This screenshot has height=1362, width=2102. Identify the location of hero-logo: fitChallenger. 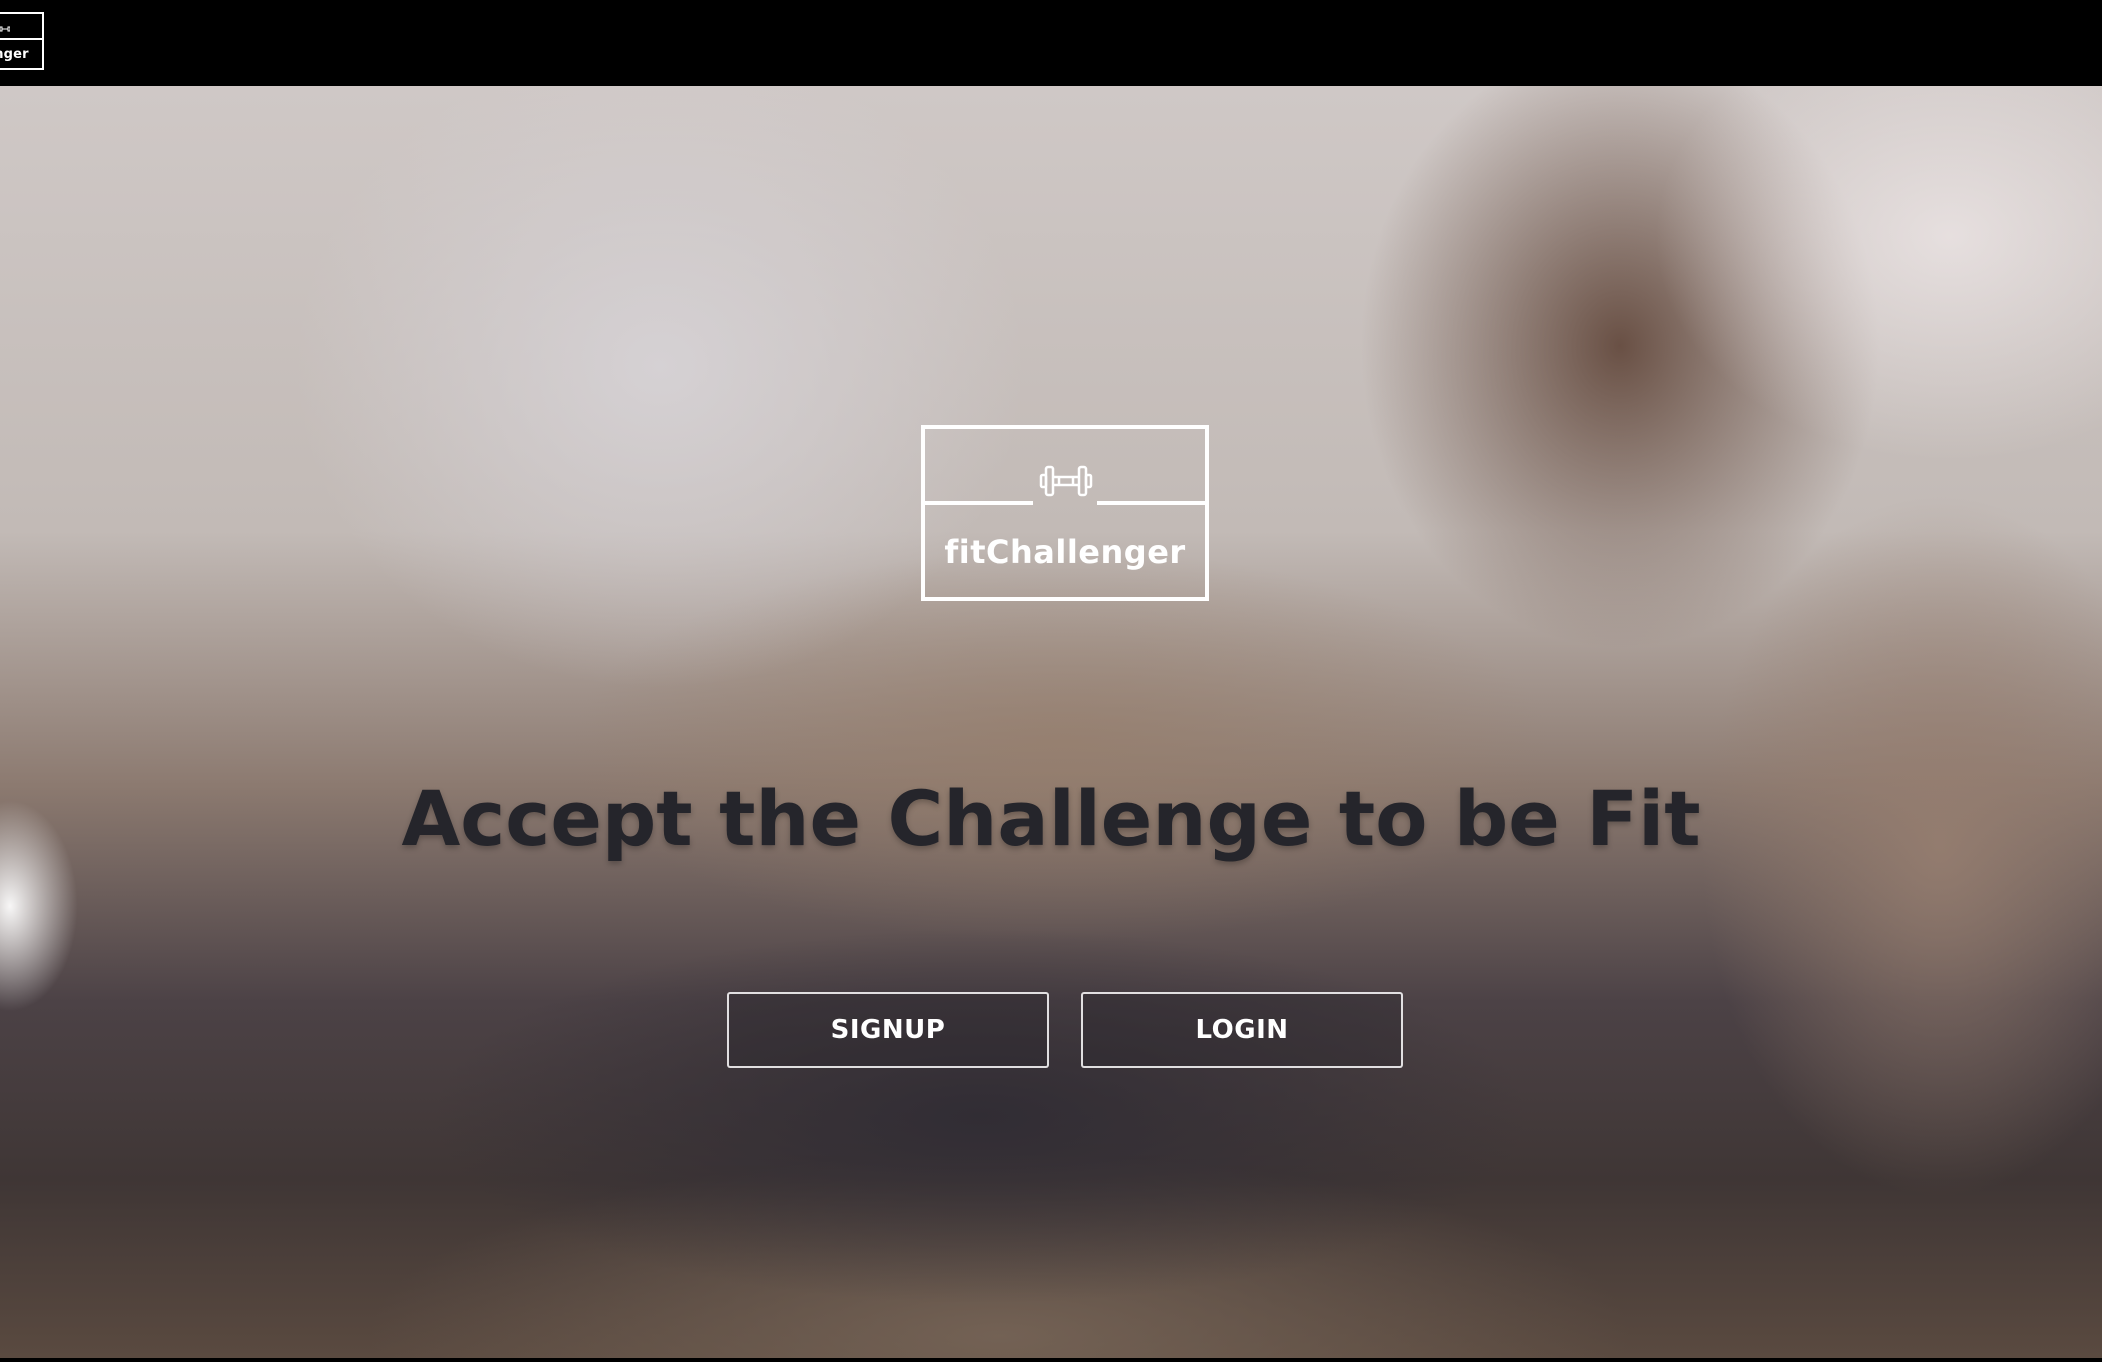
(1065, 513).